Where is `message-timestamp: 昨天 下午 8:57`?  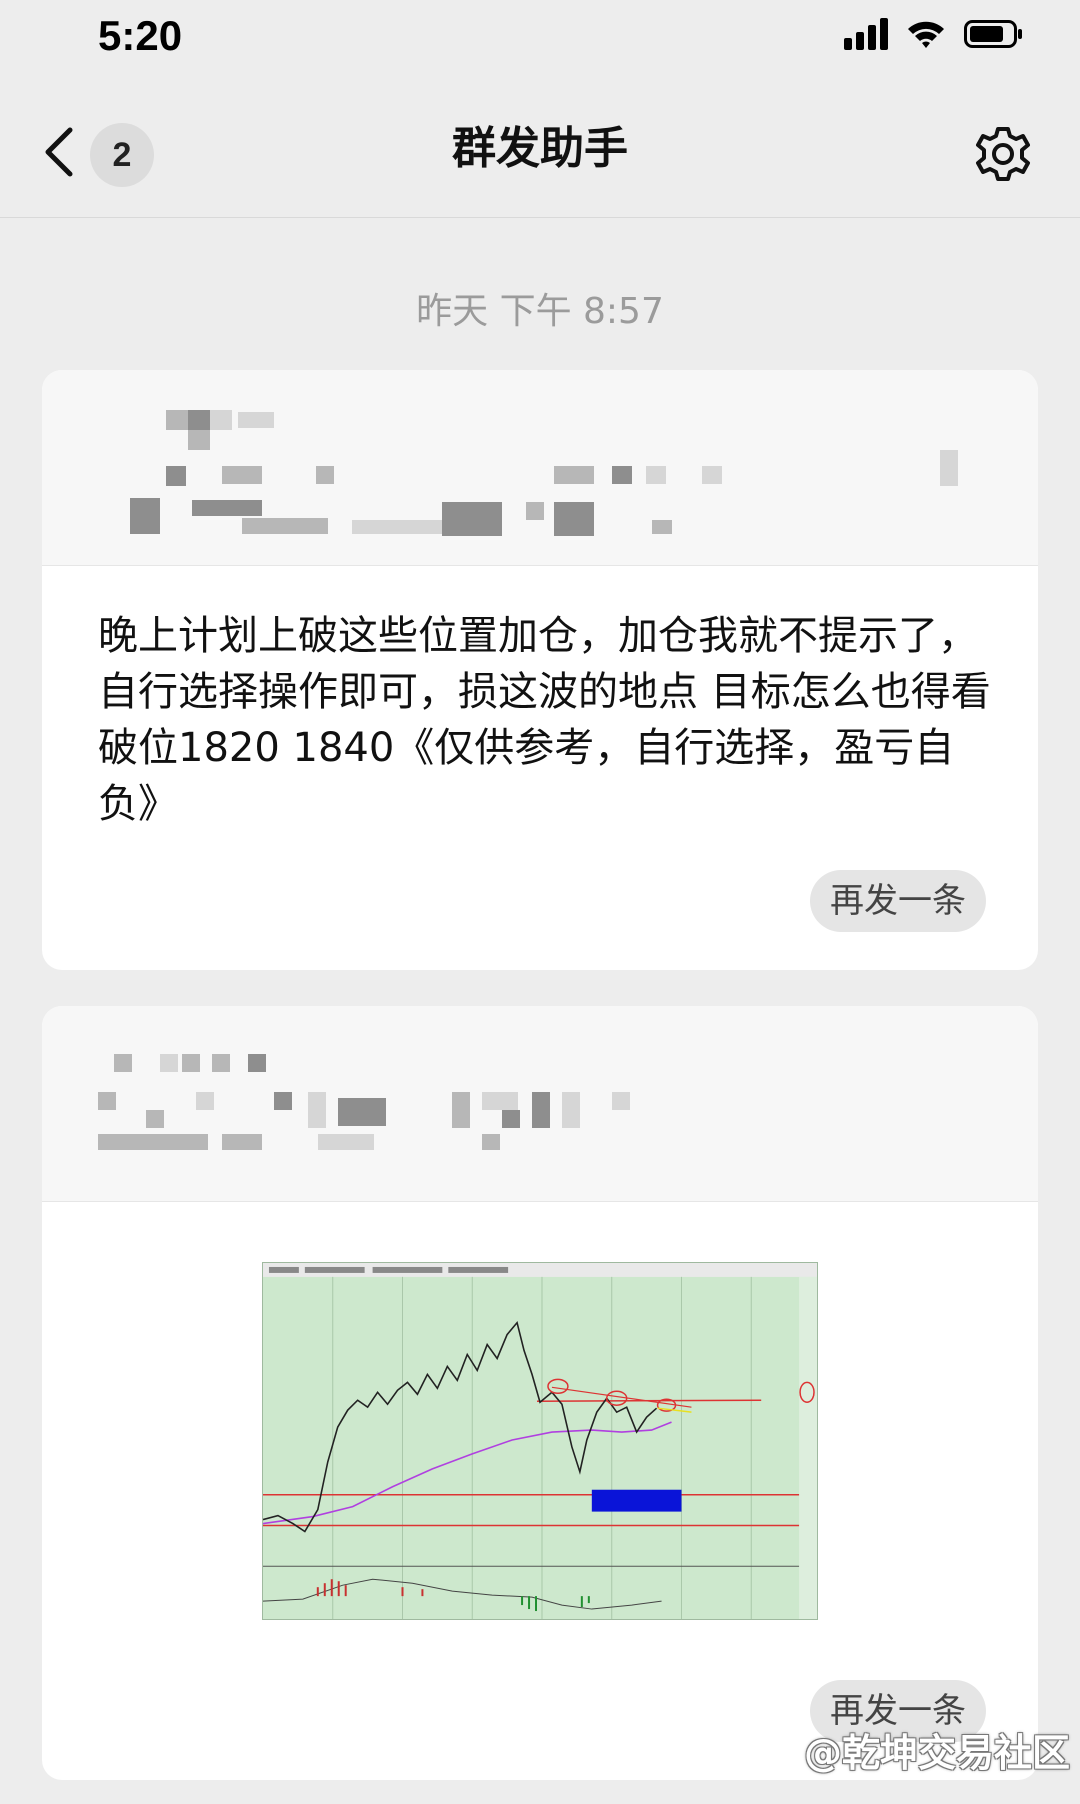 message-timestamp: 昨天 下午 8:57 is located at coordinates (540, 311).